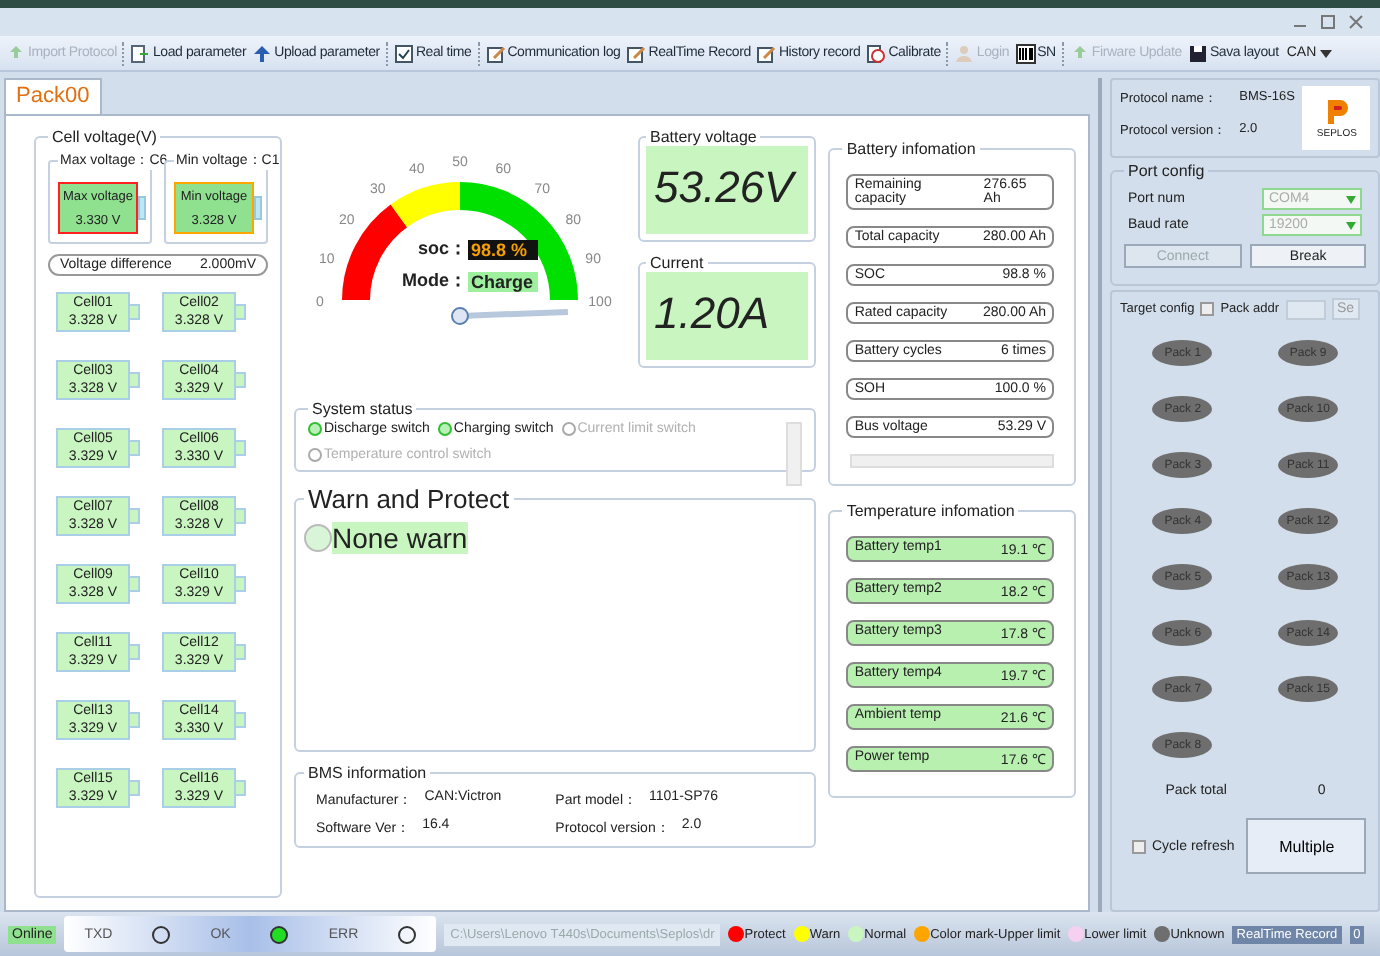 The height and width of the screenshot is (956, 1380). What do you see at coordinates (1328, 22) in the screenshot?
I see `maximize-icon` at bounding box center [1328, 22].